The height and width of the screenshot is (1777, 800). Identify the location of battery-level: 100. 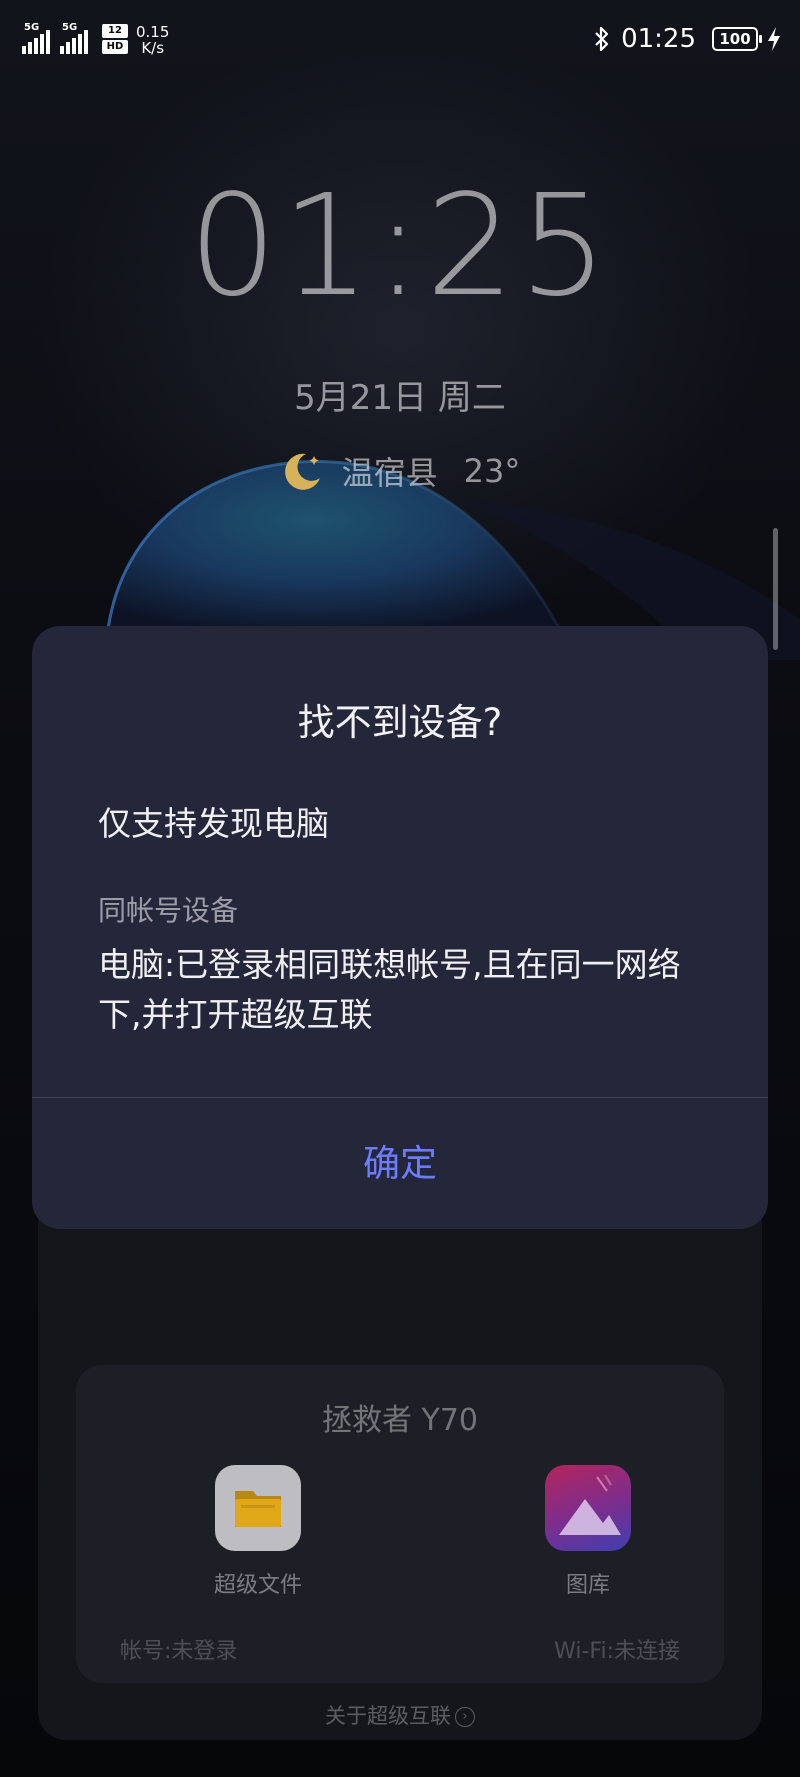
(735, 39).